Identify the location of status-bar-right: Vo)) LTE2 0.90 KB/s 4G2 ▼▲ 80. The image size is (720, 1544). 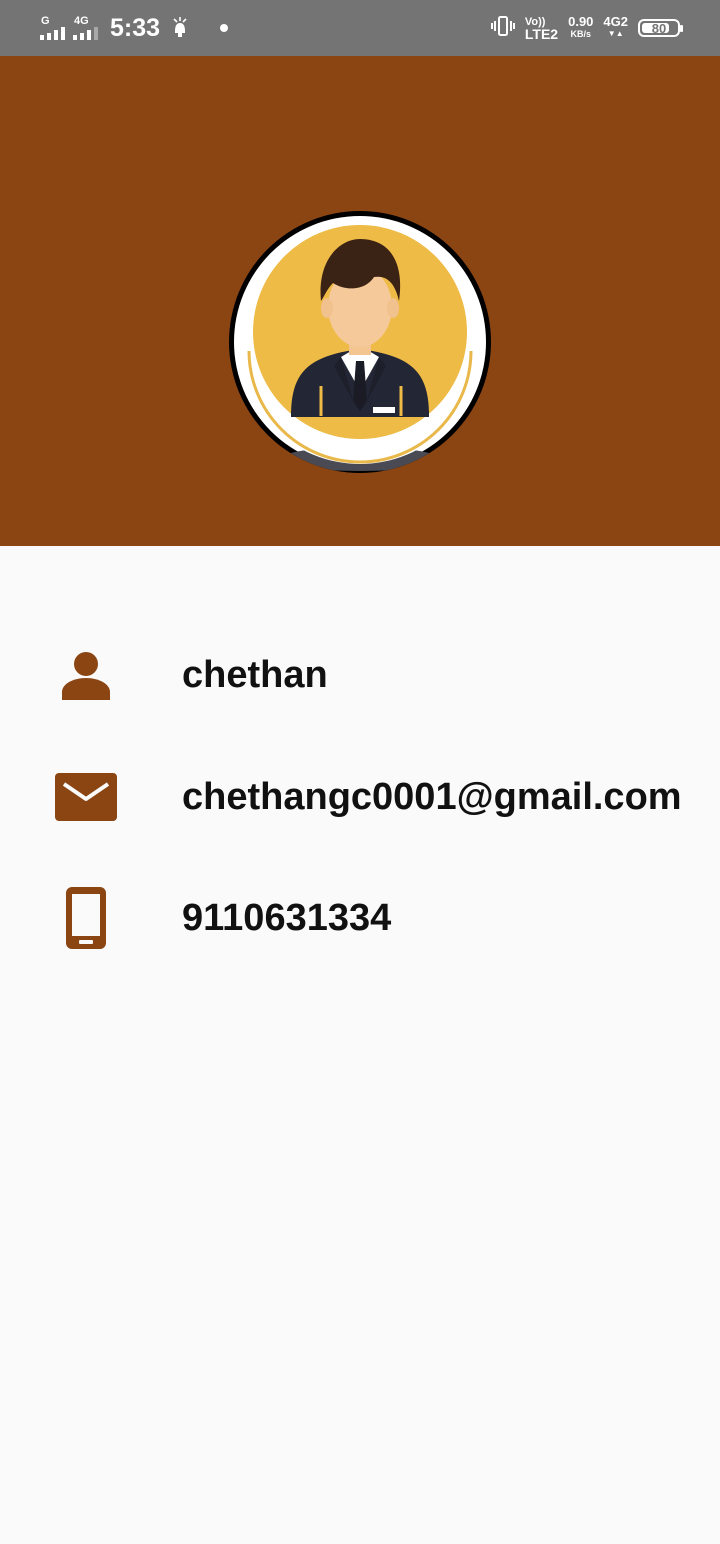
(586, 28).